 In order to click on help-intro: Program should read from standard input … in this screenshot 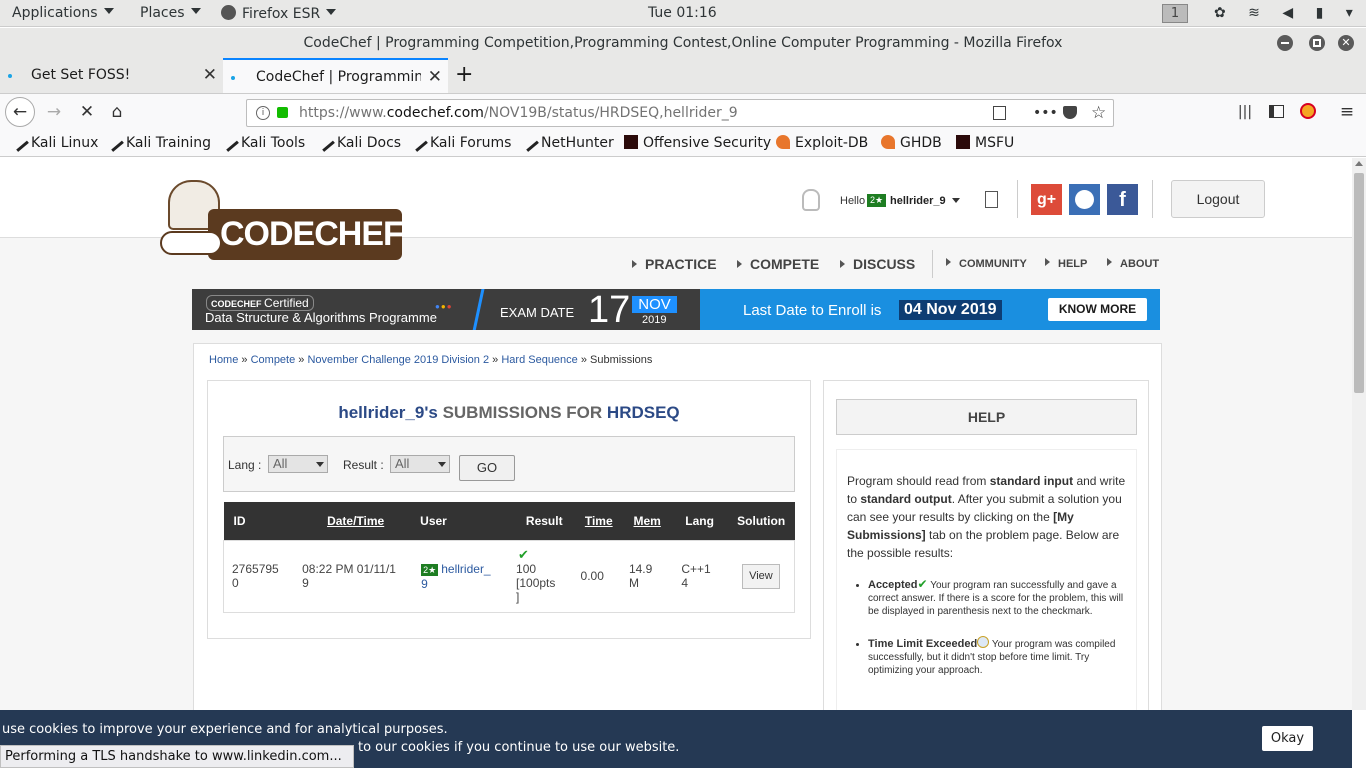, I will do `click(986, 517)`.